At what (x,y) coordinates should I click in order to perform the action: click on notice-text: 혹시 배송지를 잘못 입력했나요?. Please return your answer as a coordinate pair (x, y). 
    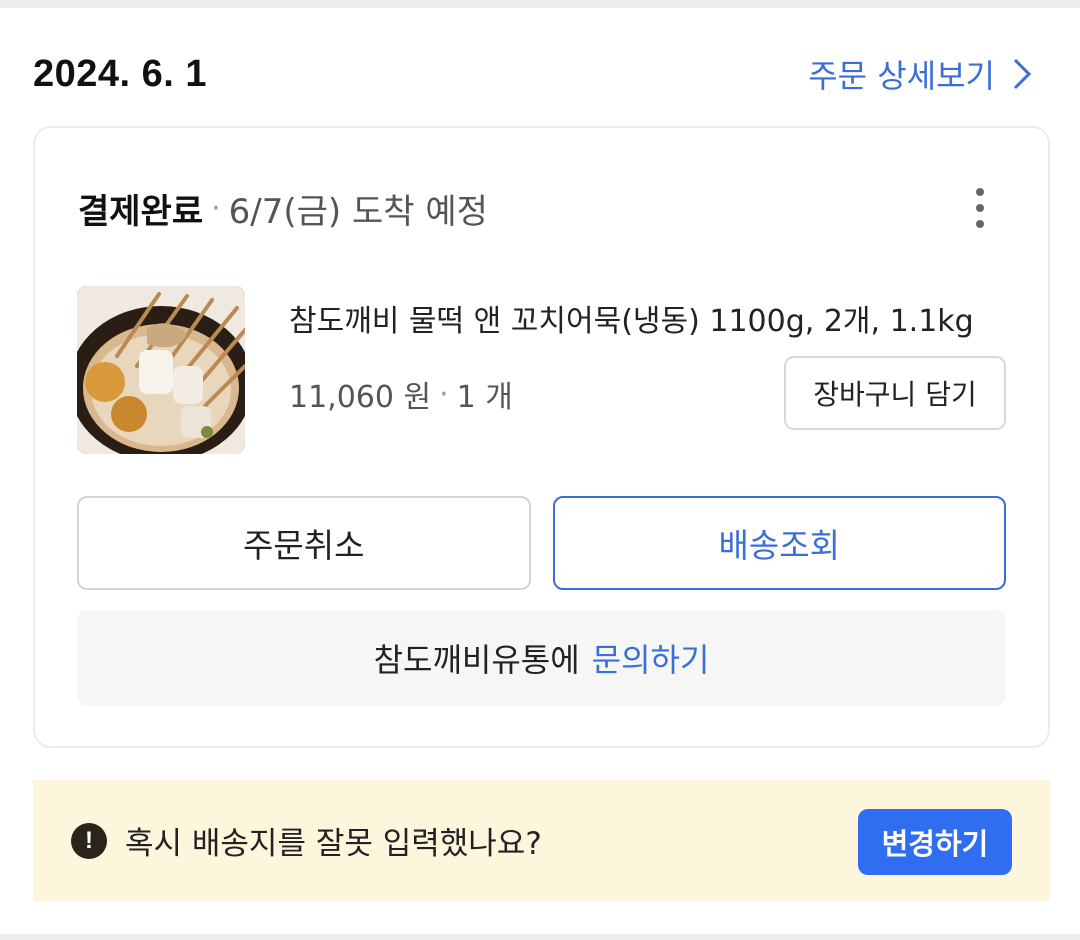
    Looking at the image, I should click on (333, 844).